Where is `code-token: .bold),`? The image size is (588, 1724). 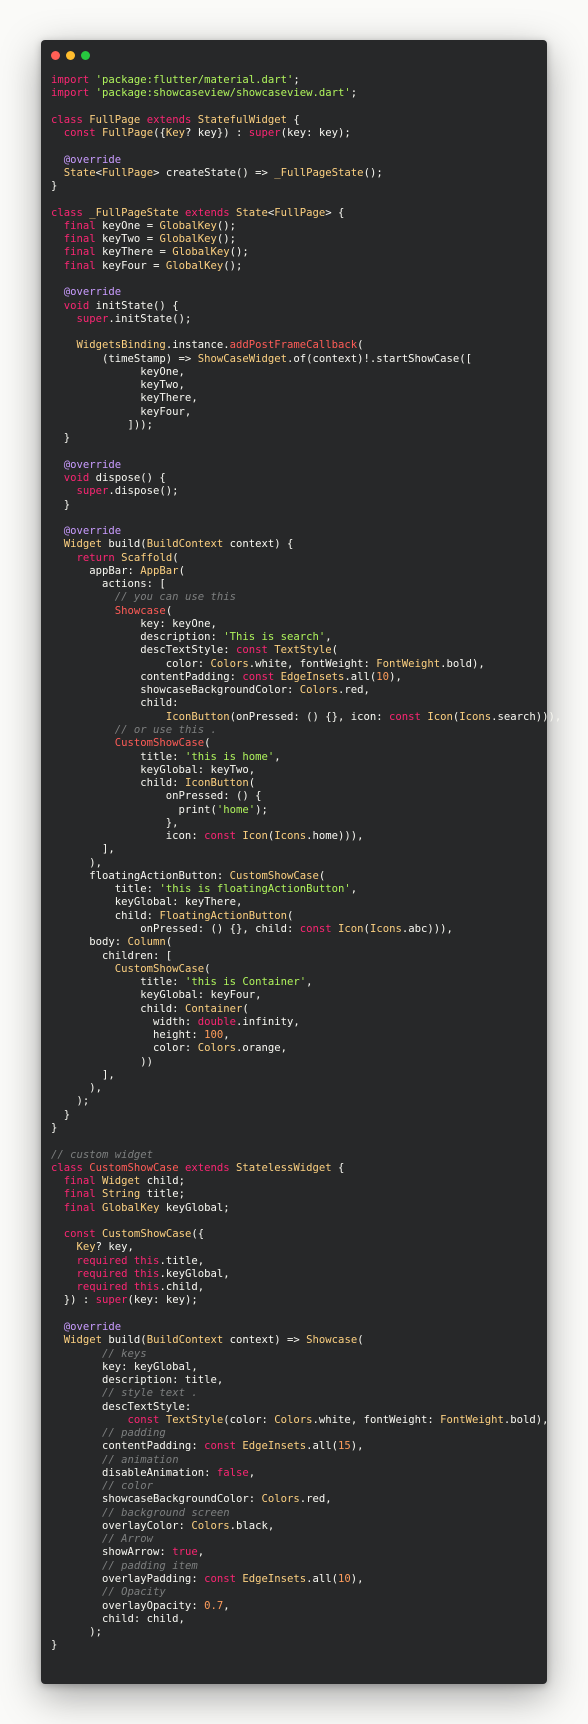
code-token: .bold), is located at coordinates (462, 663).